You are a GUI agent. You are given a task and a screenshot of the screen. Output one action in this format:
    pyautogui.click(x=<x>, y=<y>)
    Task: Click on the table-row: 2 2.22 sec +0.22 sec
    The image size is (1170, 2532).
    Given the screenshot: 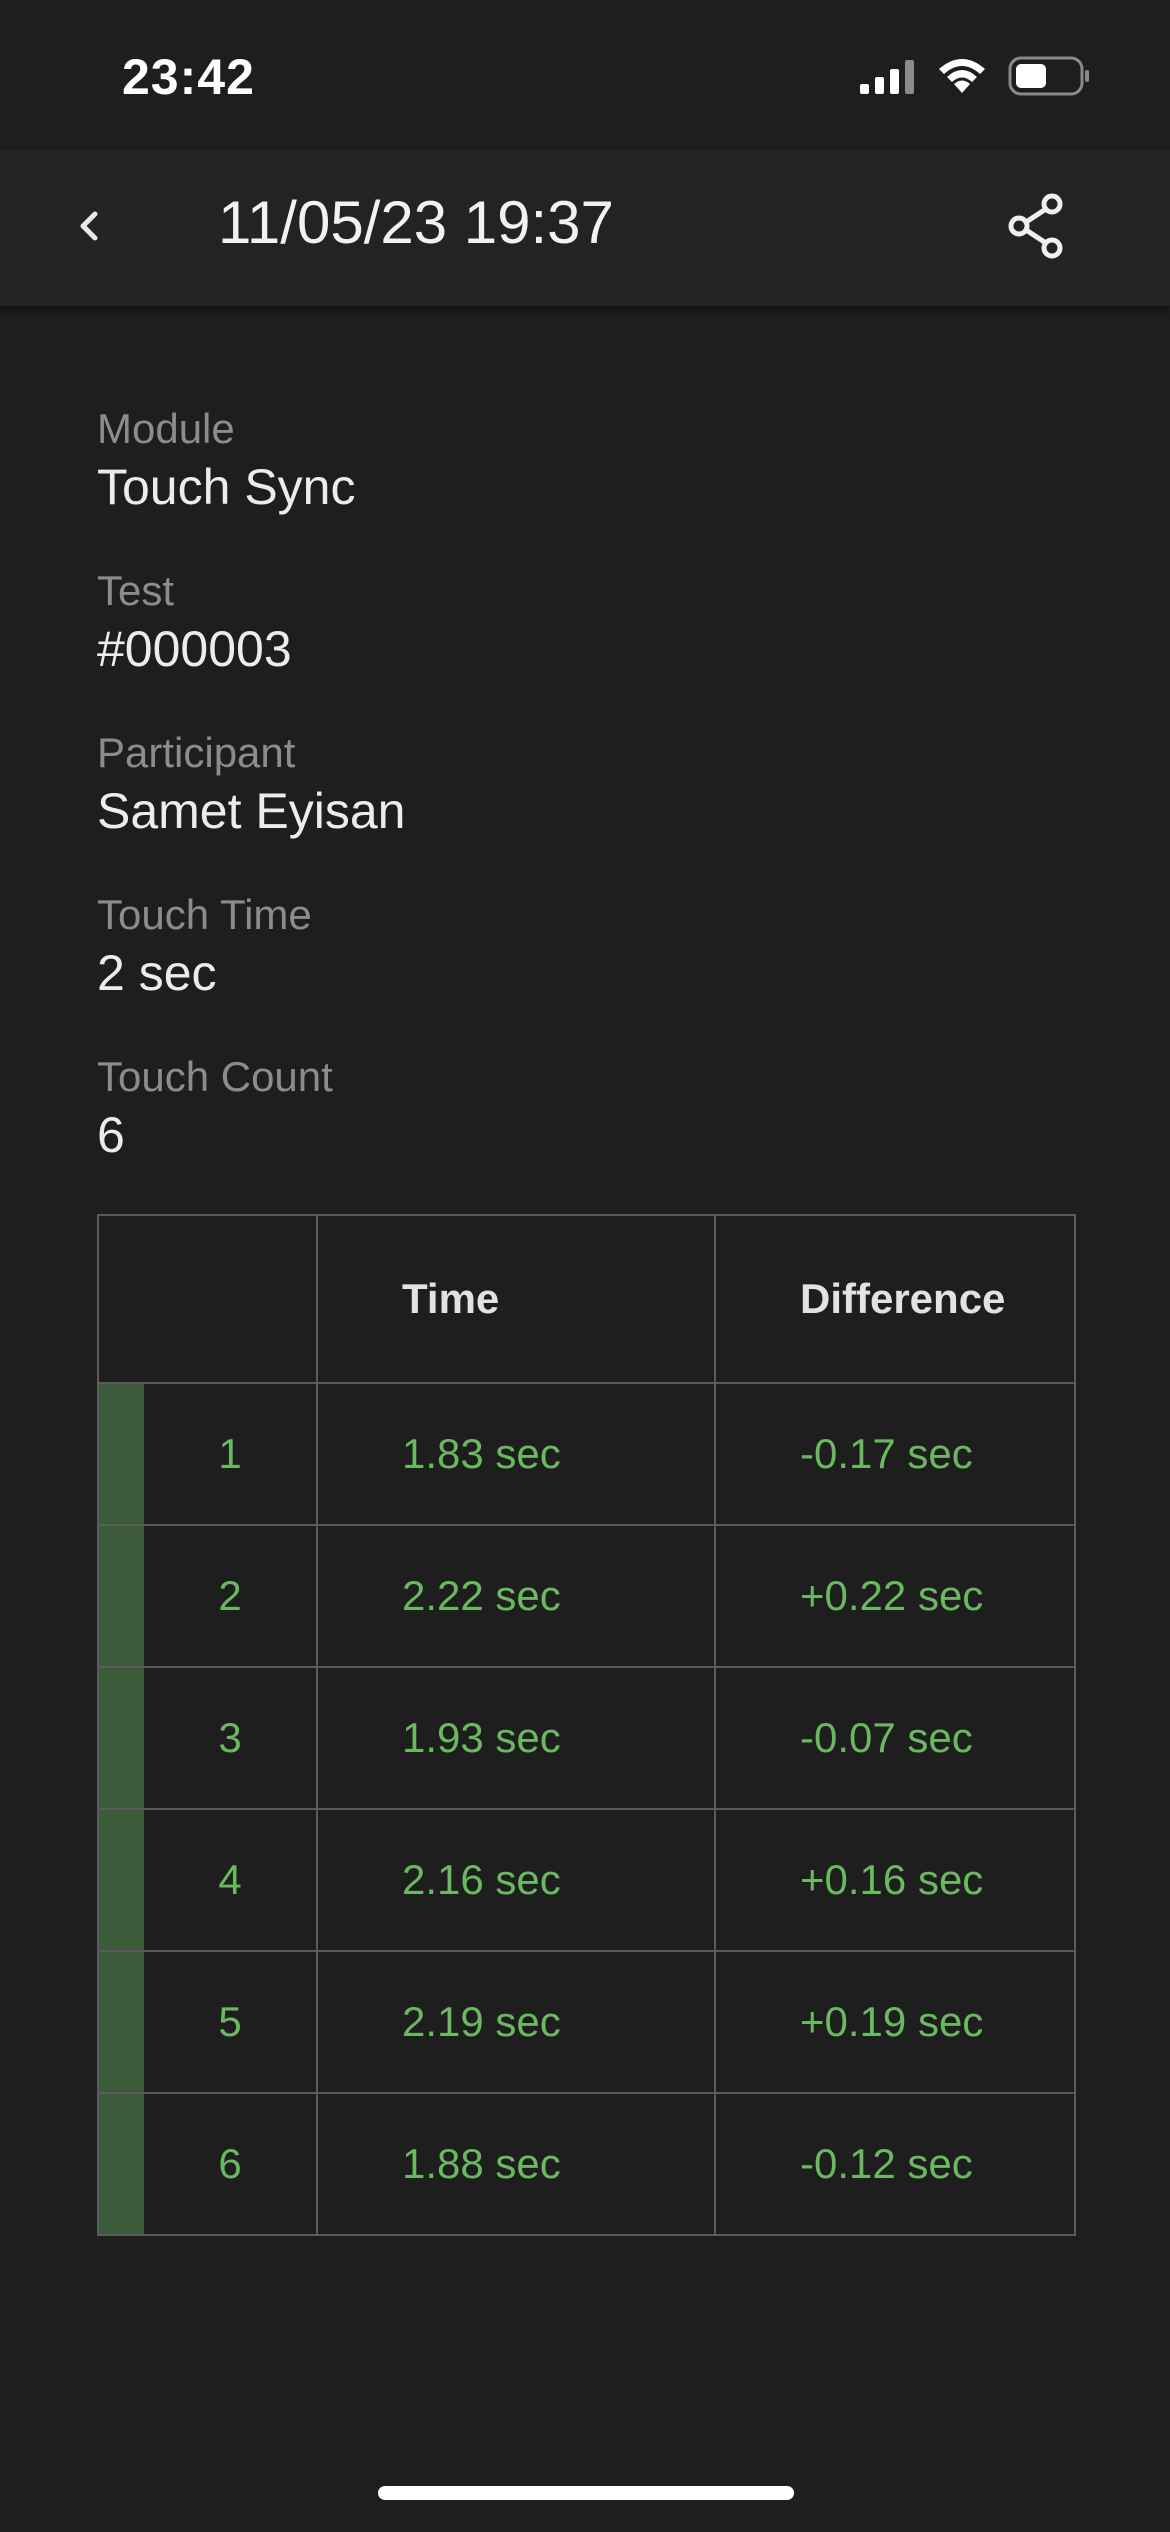 What is the action you would take?
    pyautogui.click(x=586, y=1596)
    